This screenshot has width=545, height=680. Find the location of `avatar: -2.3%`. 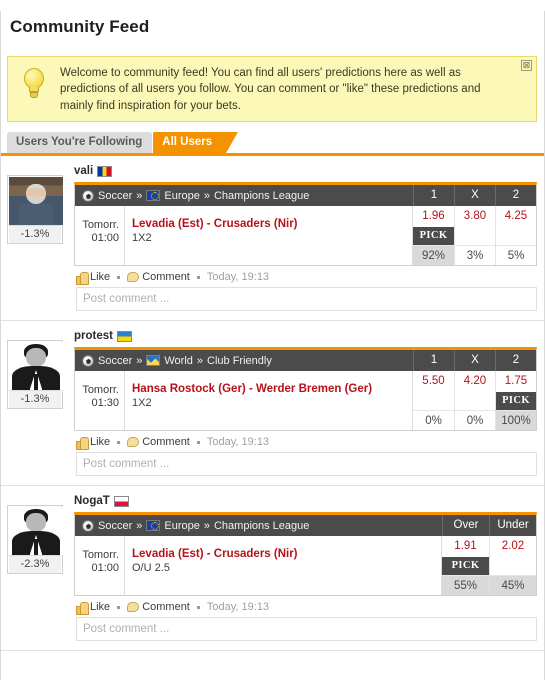

avatar: -2.3% is located at coordinates (35, 540).